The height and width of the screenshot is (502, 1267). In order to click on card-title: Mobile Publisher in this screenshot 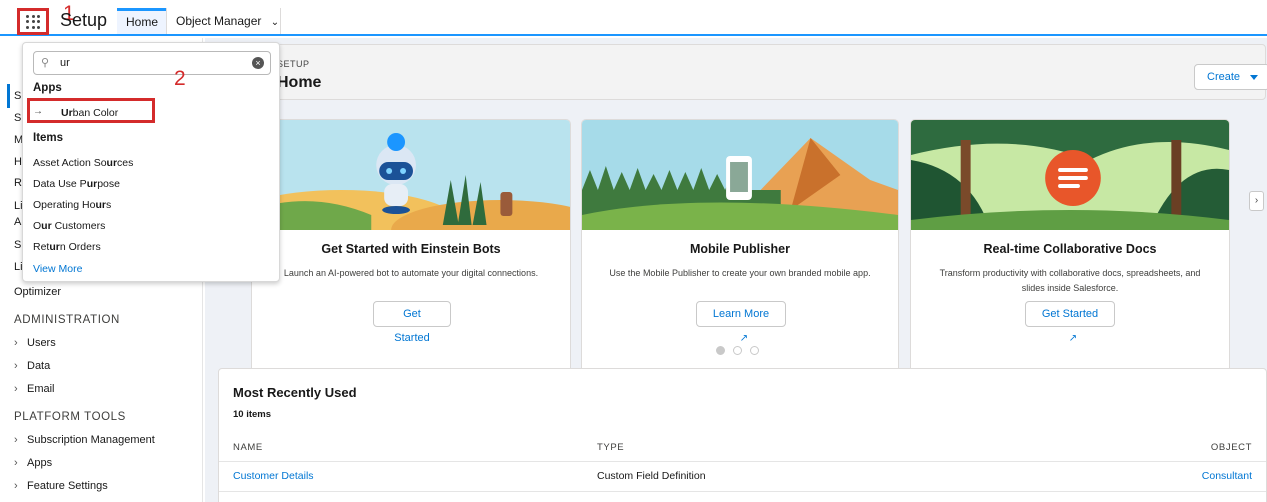, I will do `click(739, 249)`.